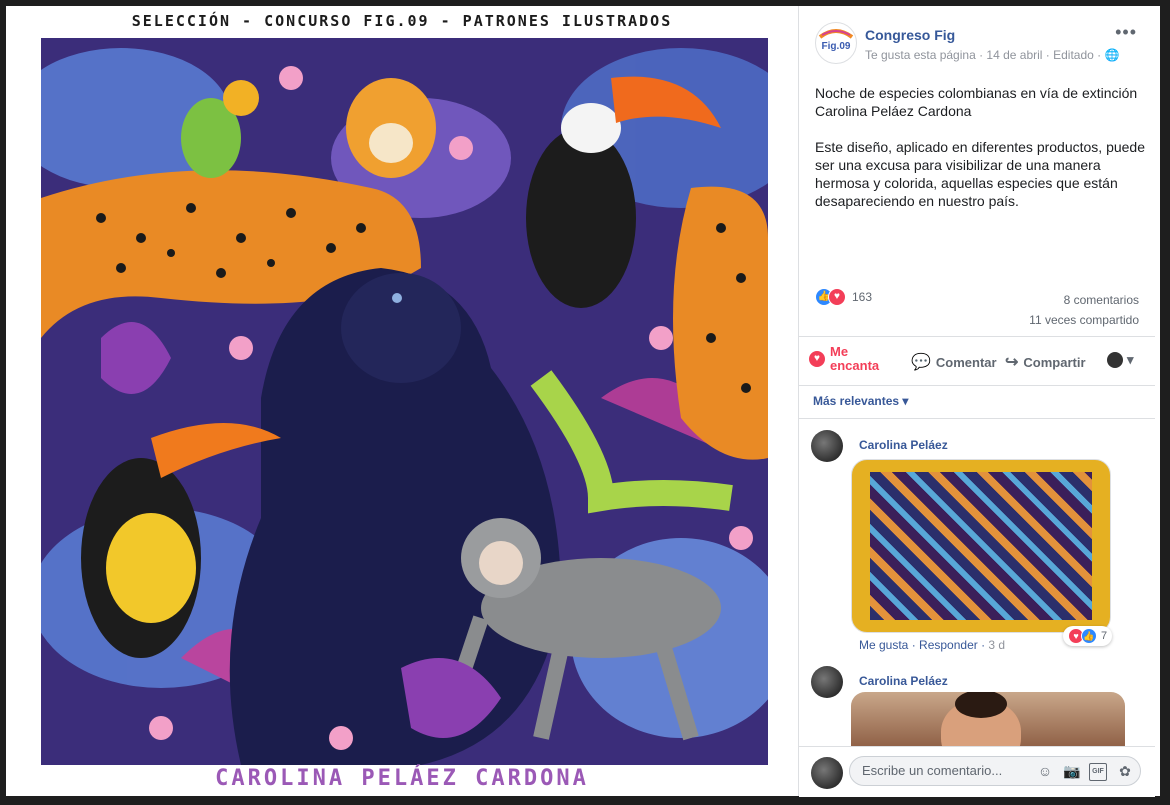 The width and height of the screenshot is (1170, 805). What do you see at coordinates (1071, 771) in the screenshot?
I see `camera-icon: 📷` at bounding box center [1071, 771].